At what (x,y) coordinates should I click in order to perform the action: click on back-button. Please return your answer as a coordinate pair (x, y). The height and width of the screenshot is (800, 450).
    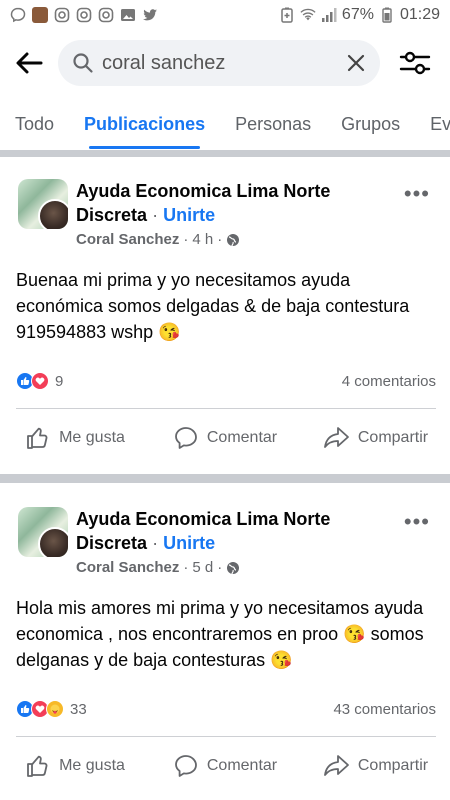
    Looking at the image, I should click on (29, 63).